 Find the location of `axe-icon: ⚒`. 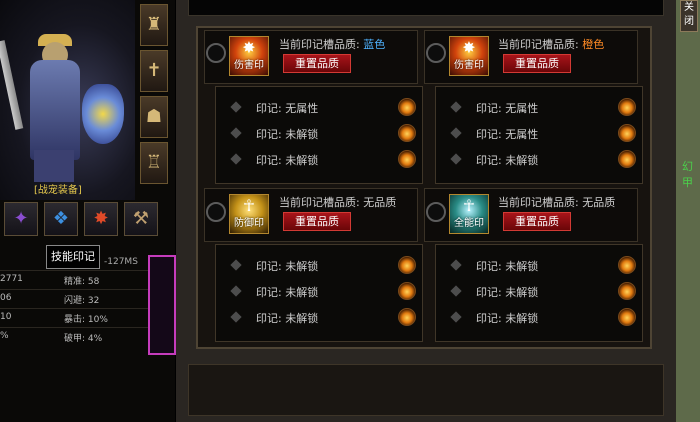

axe-icon: ⚒ is located at coordinates (141, 219).